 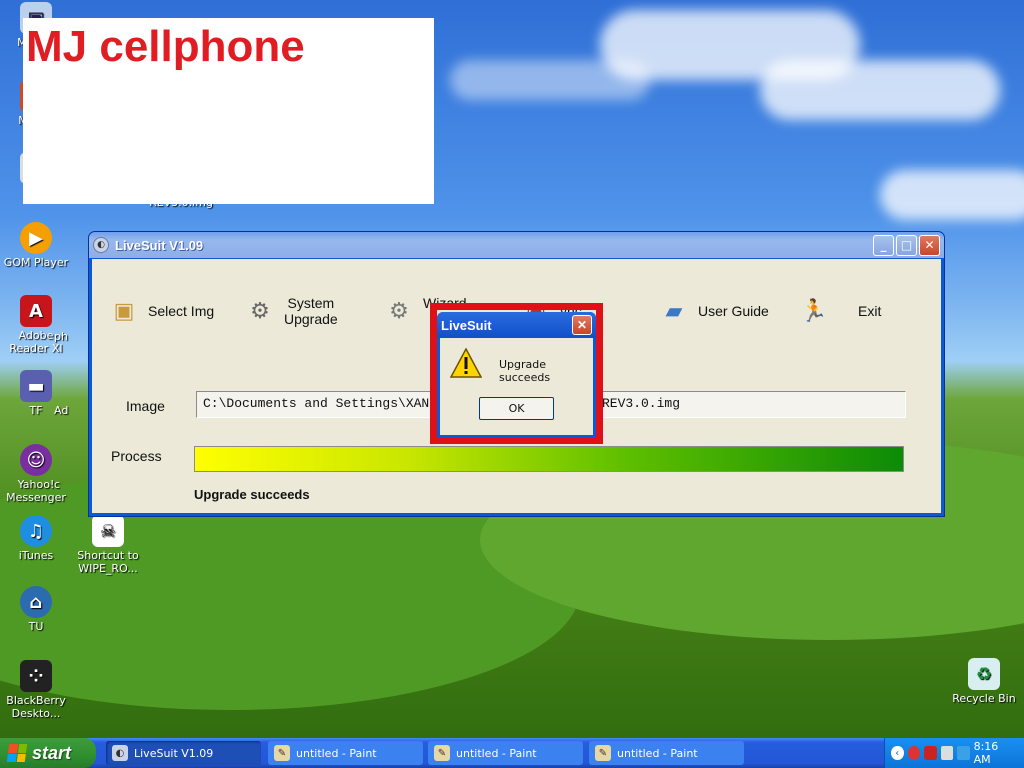 I want to click on window-titlebar: ◐ LiveSuit V1.09 _ □ ✕, so click(x=516, y=245).